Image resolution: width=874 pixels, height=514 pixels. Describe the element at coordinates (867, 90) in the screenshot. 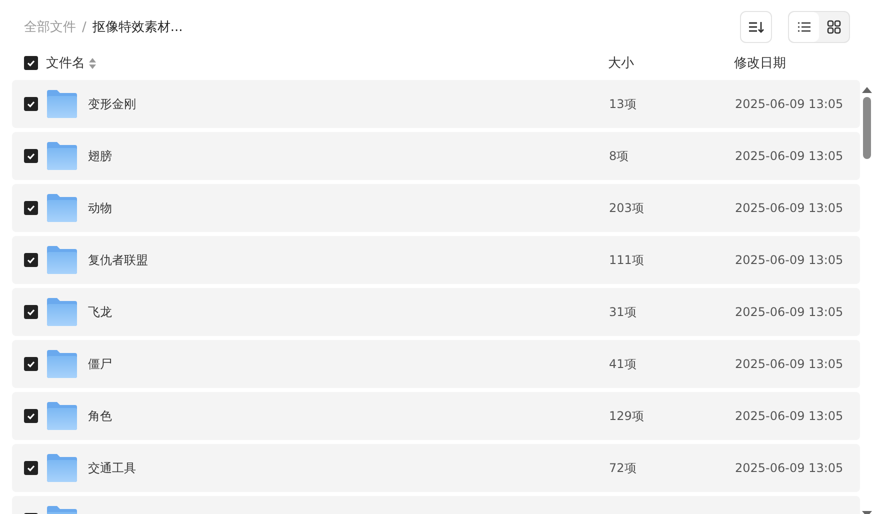

I see `scroll-up-arrow-icon` at that location.